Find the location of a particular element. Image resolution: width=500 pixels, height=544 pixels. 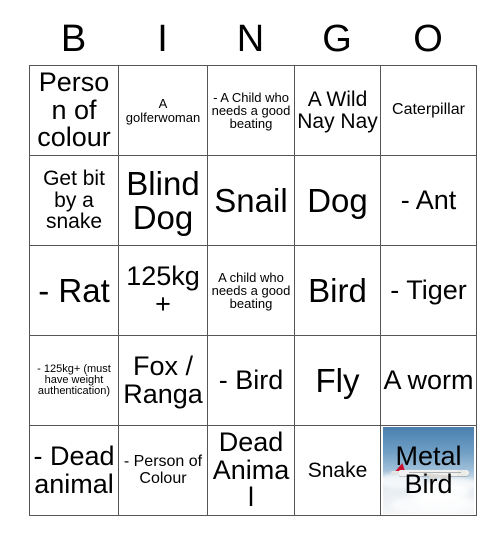

airplane-photo: Metal Bird is located at coordinates (428, 470).